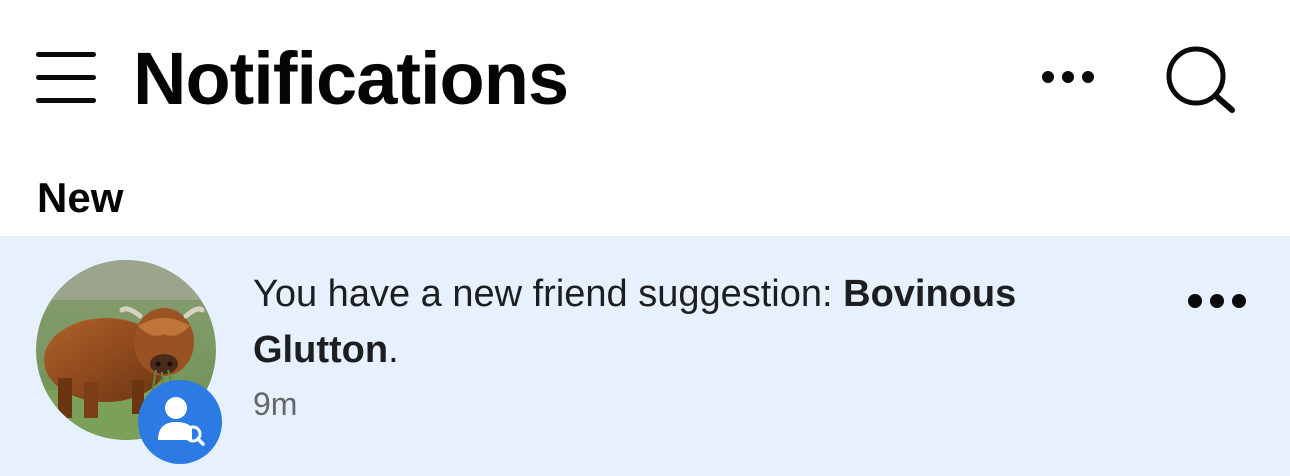 The height and width of the screenshot is (476, 1290). What do you see at coordinates (1200, 80) in the screenshot?
I see `search-icon` at bounding box center [1200, 80].